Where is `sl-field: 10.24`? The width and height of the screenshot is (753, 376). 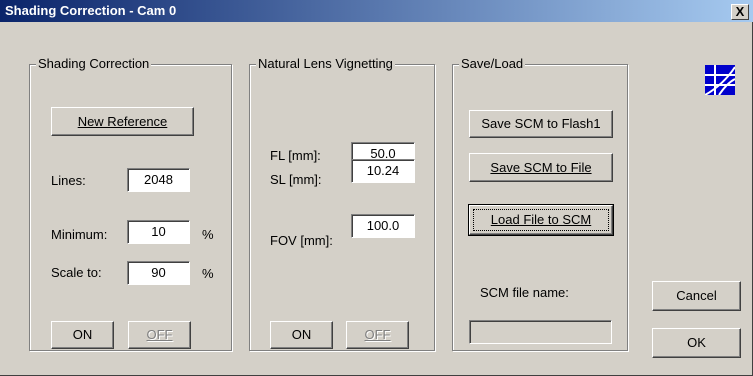
sl-field: 10.24 is located at coordinates (383, 171).